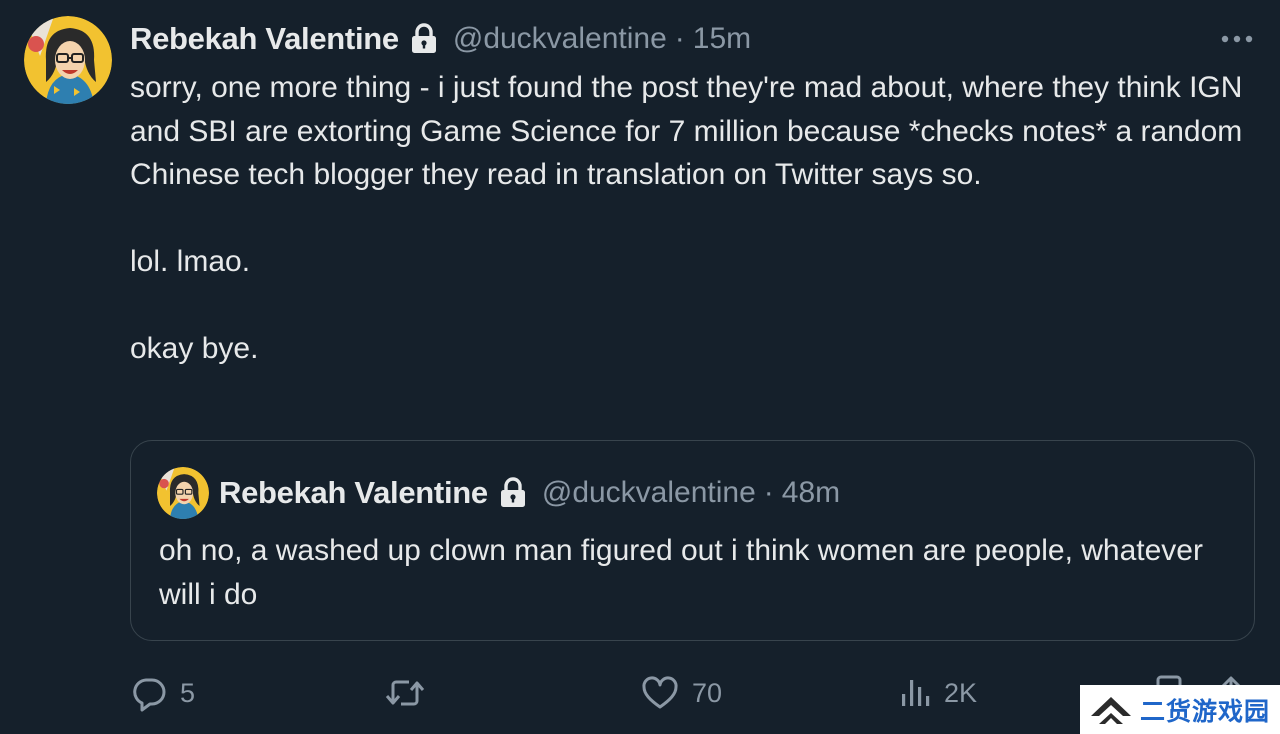  What do you see at coordinates (916, 693) in the screenshot?
I see `views-icon` at bounding box center [916, 693].